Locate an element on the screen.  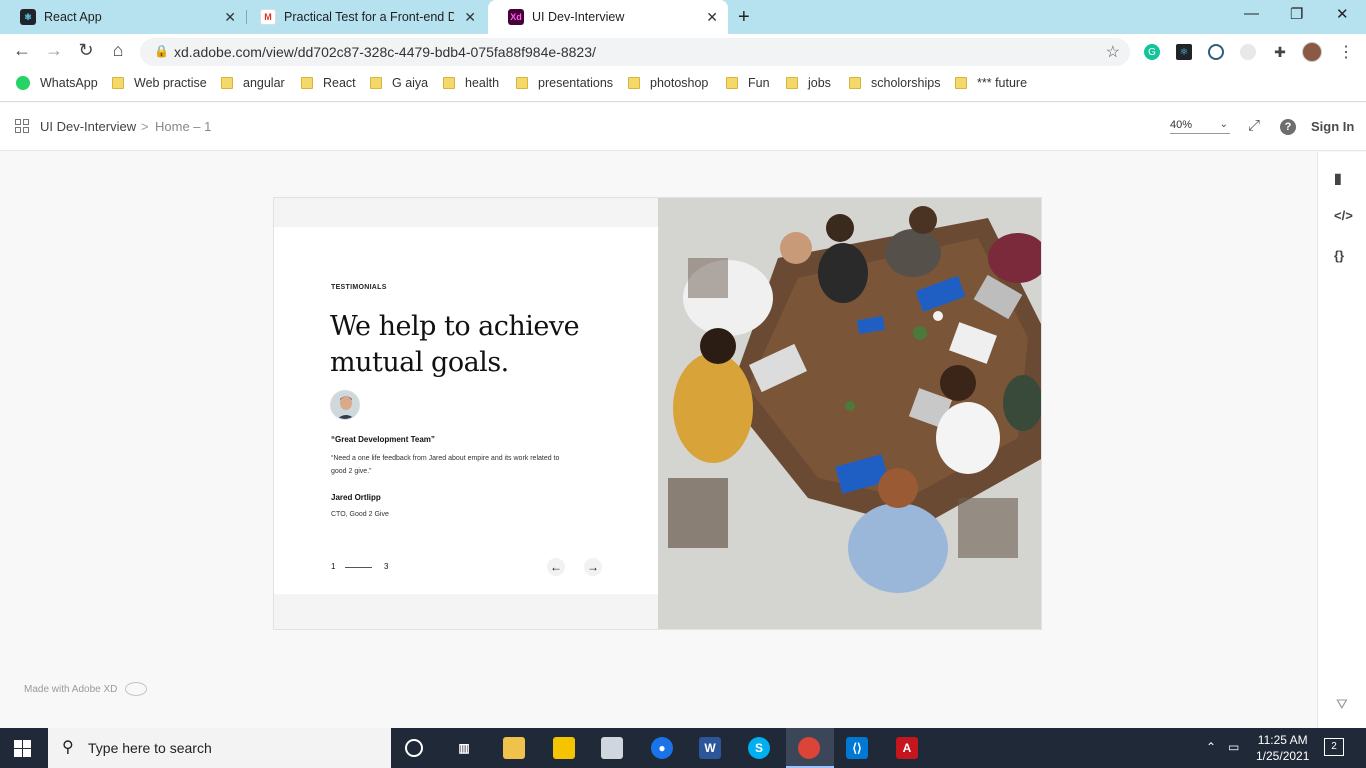
bookmark-folder: presentations is located at coordinates (564, 83).